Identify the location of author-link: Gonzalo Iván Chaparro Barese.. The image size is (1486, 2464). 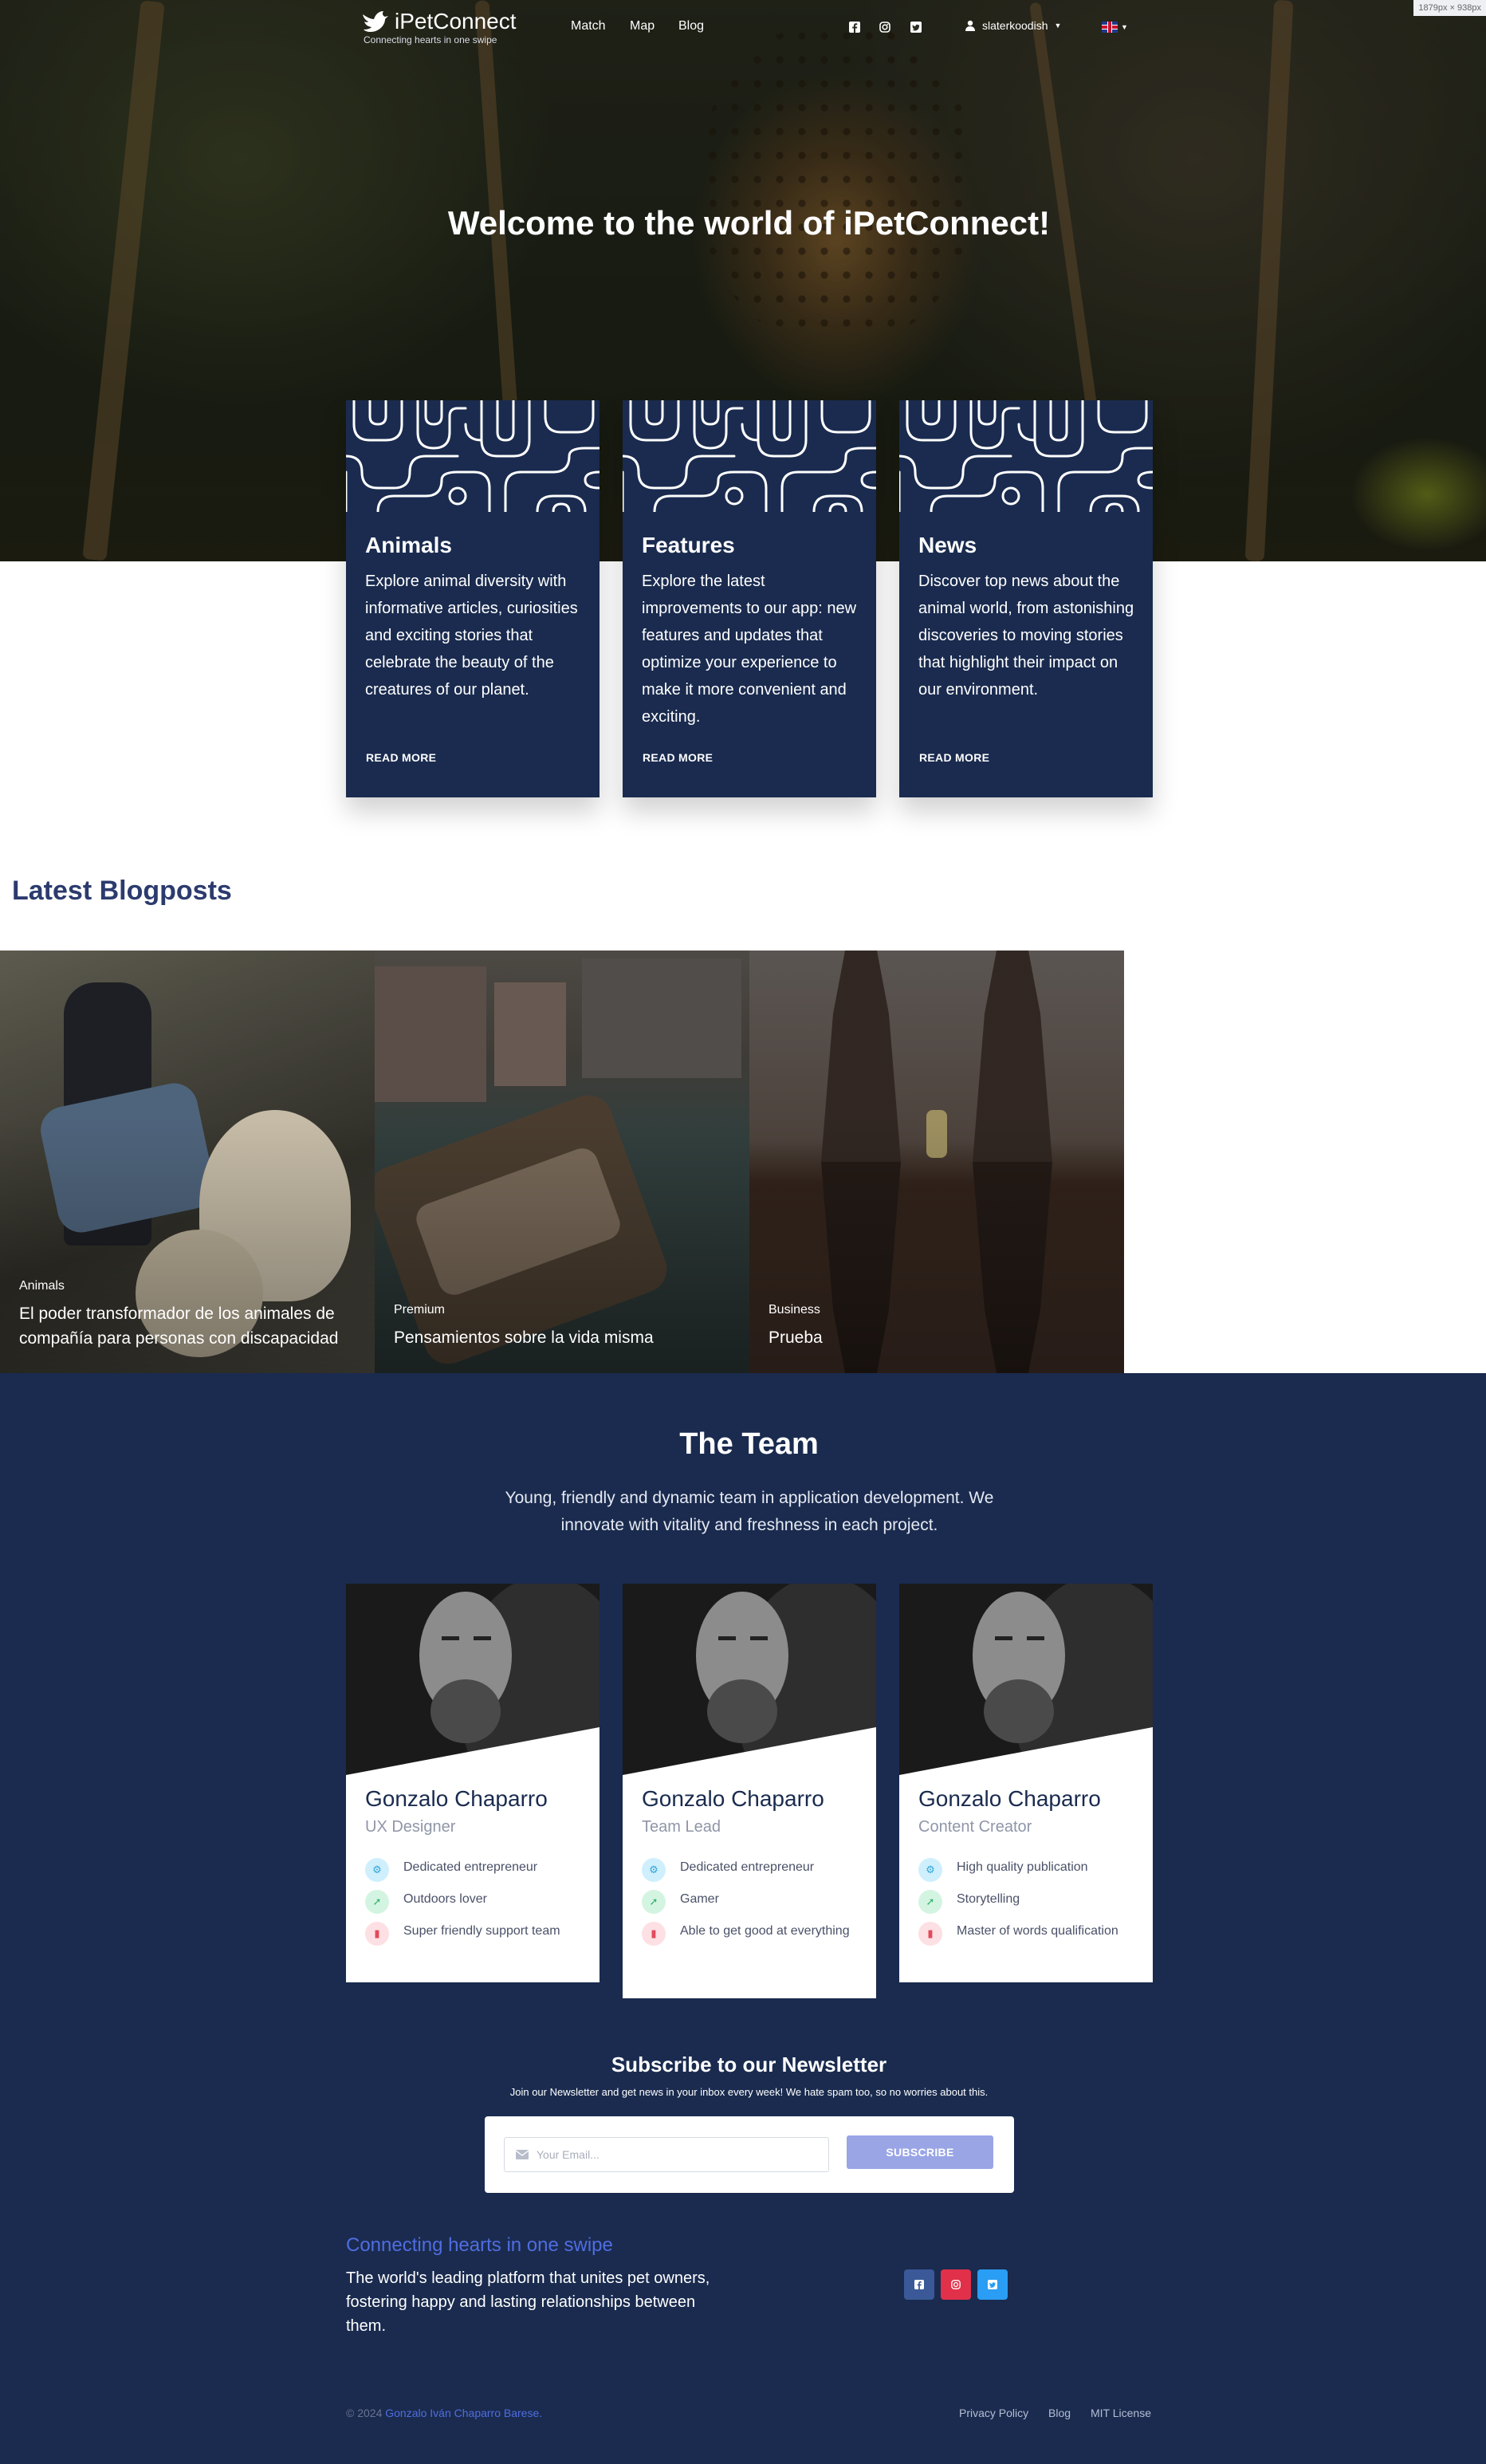
(463, 2413).